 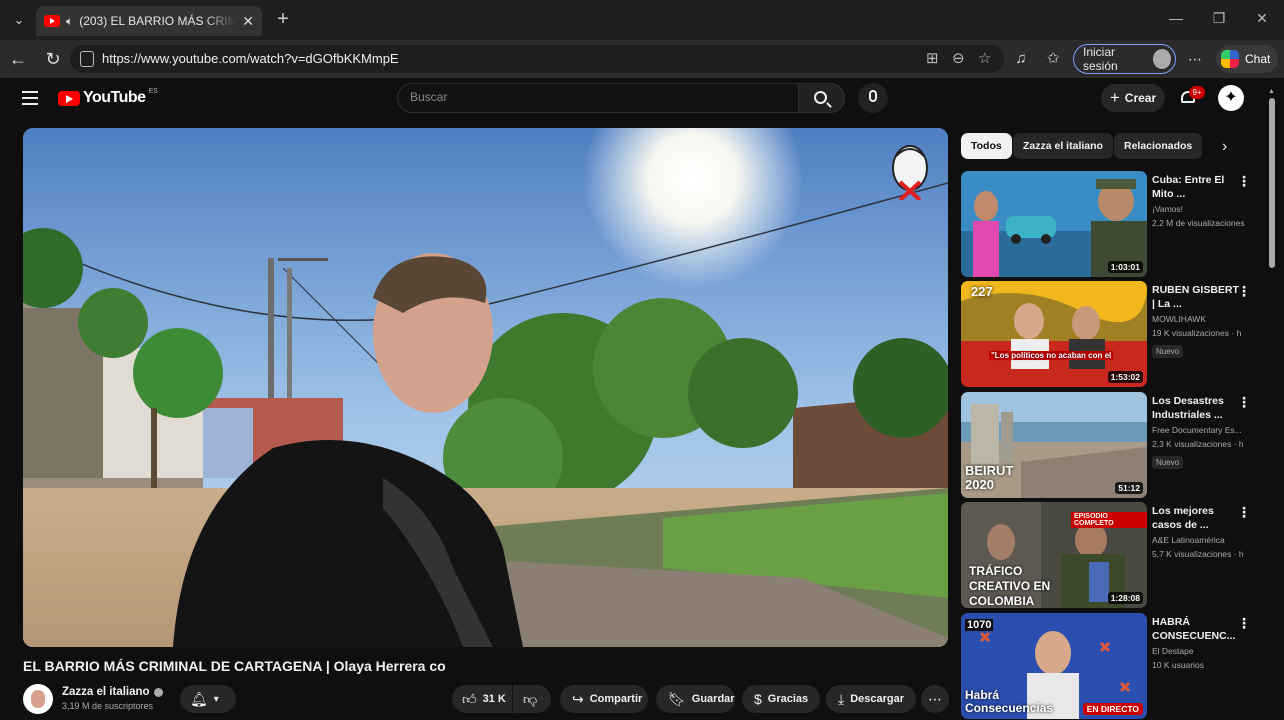 I want to click on notification-count-badge: 9+, so click(x=1197, y=92).